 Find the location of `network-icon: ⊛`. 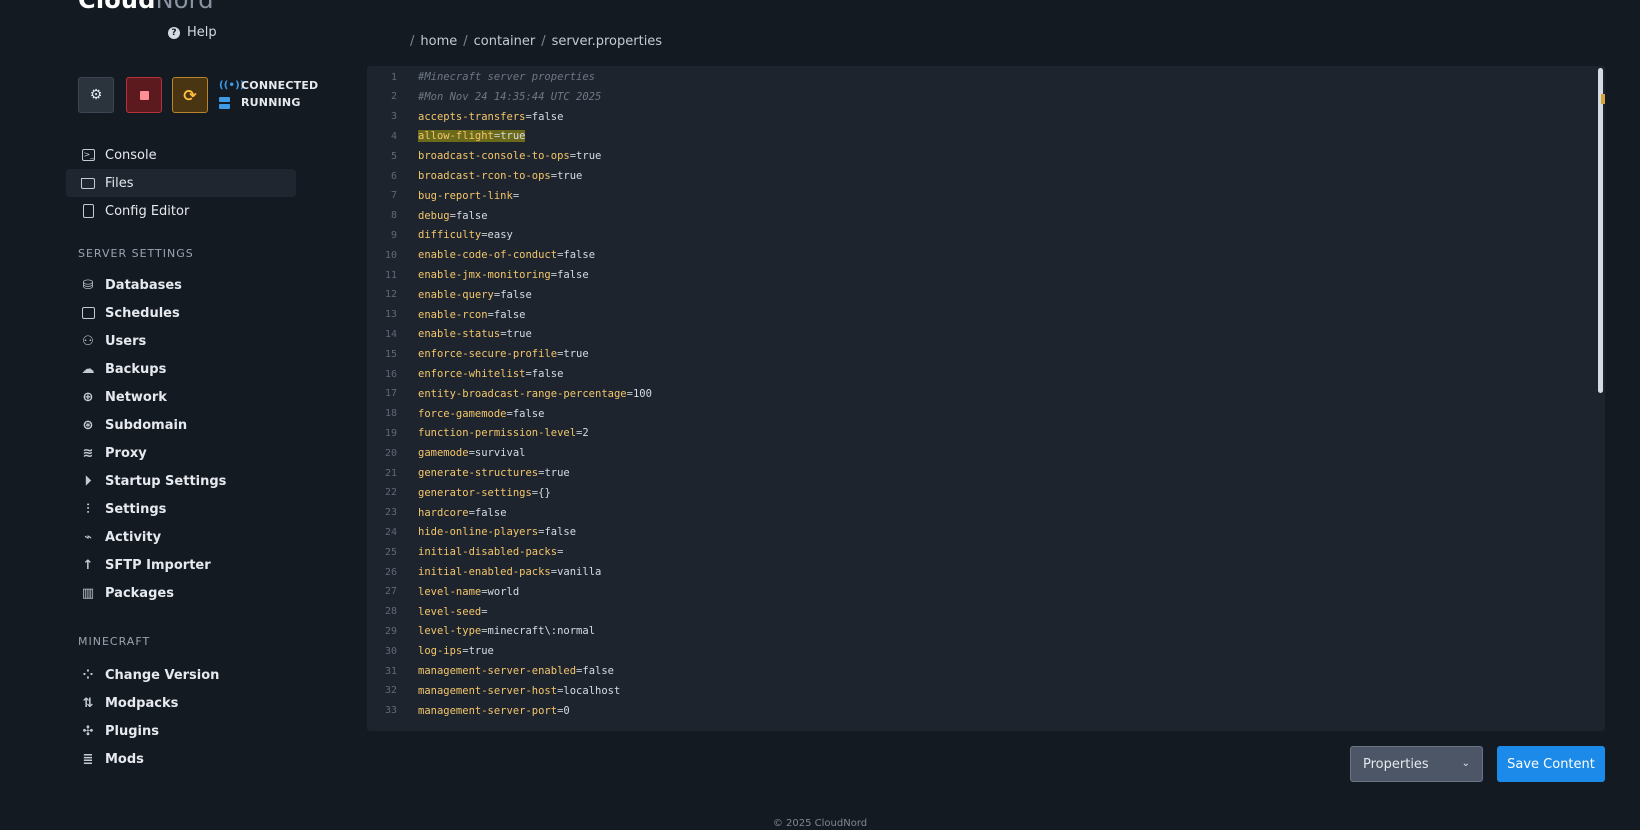

network-icon: ⊛ is located at coordinates (88, 425).